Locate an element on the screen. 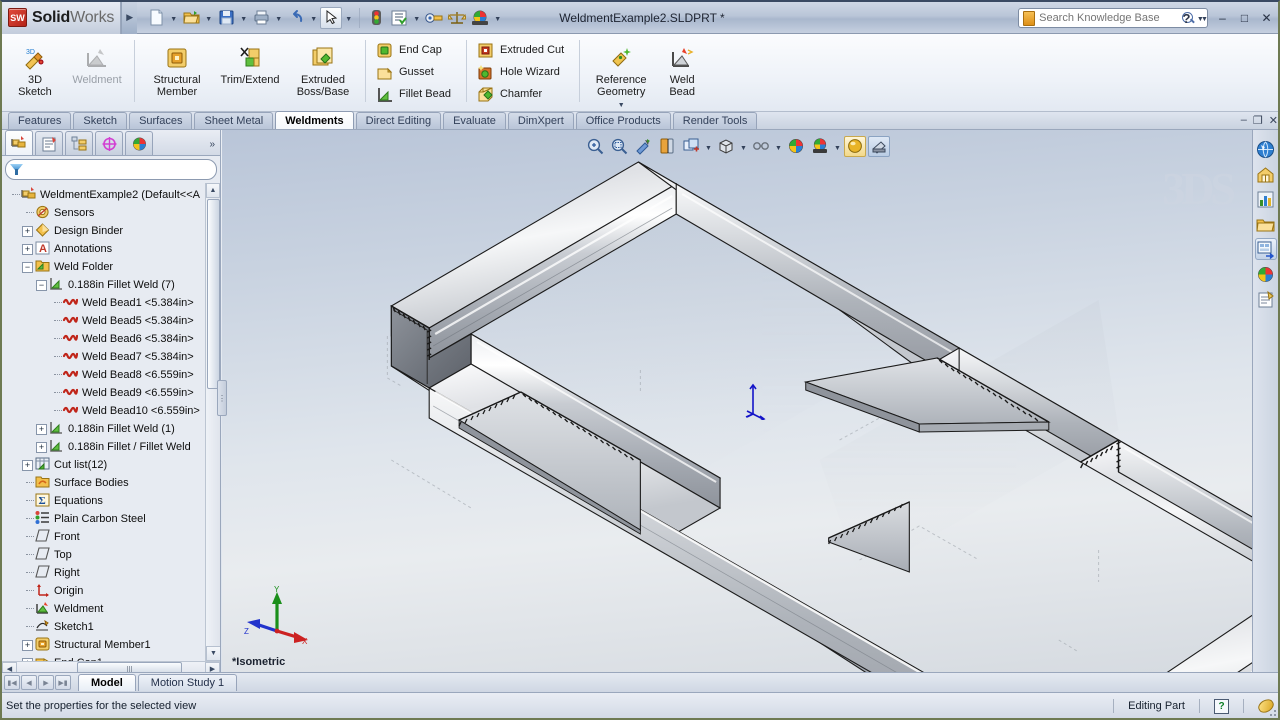 This screenshot has width=1280, height=720. tree-item: + Design Binder is located at coordinates (112, 231).